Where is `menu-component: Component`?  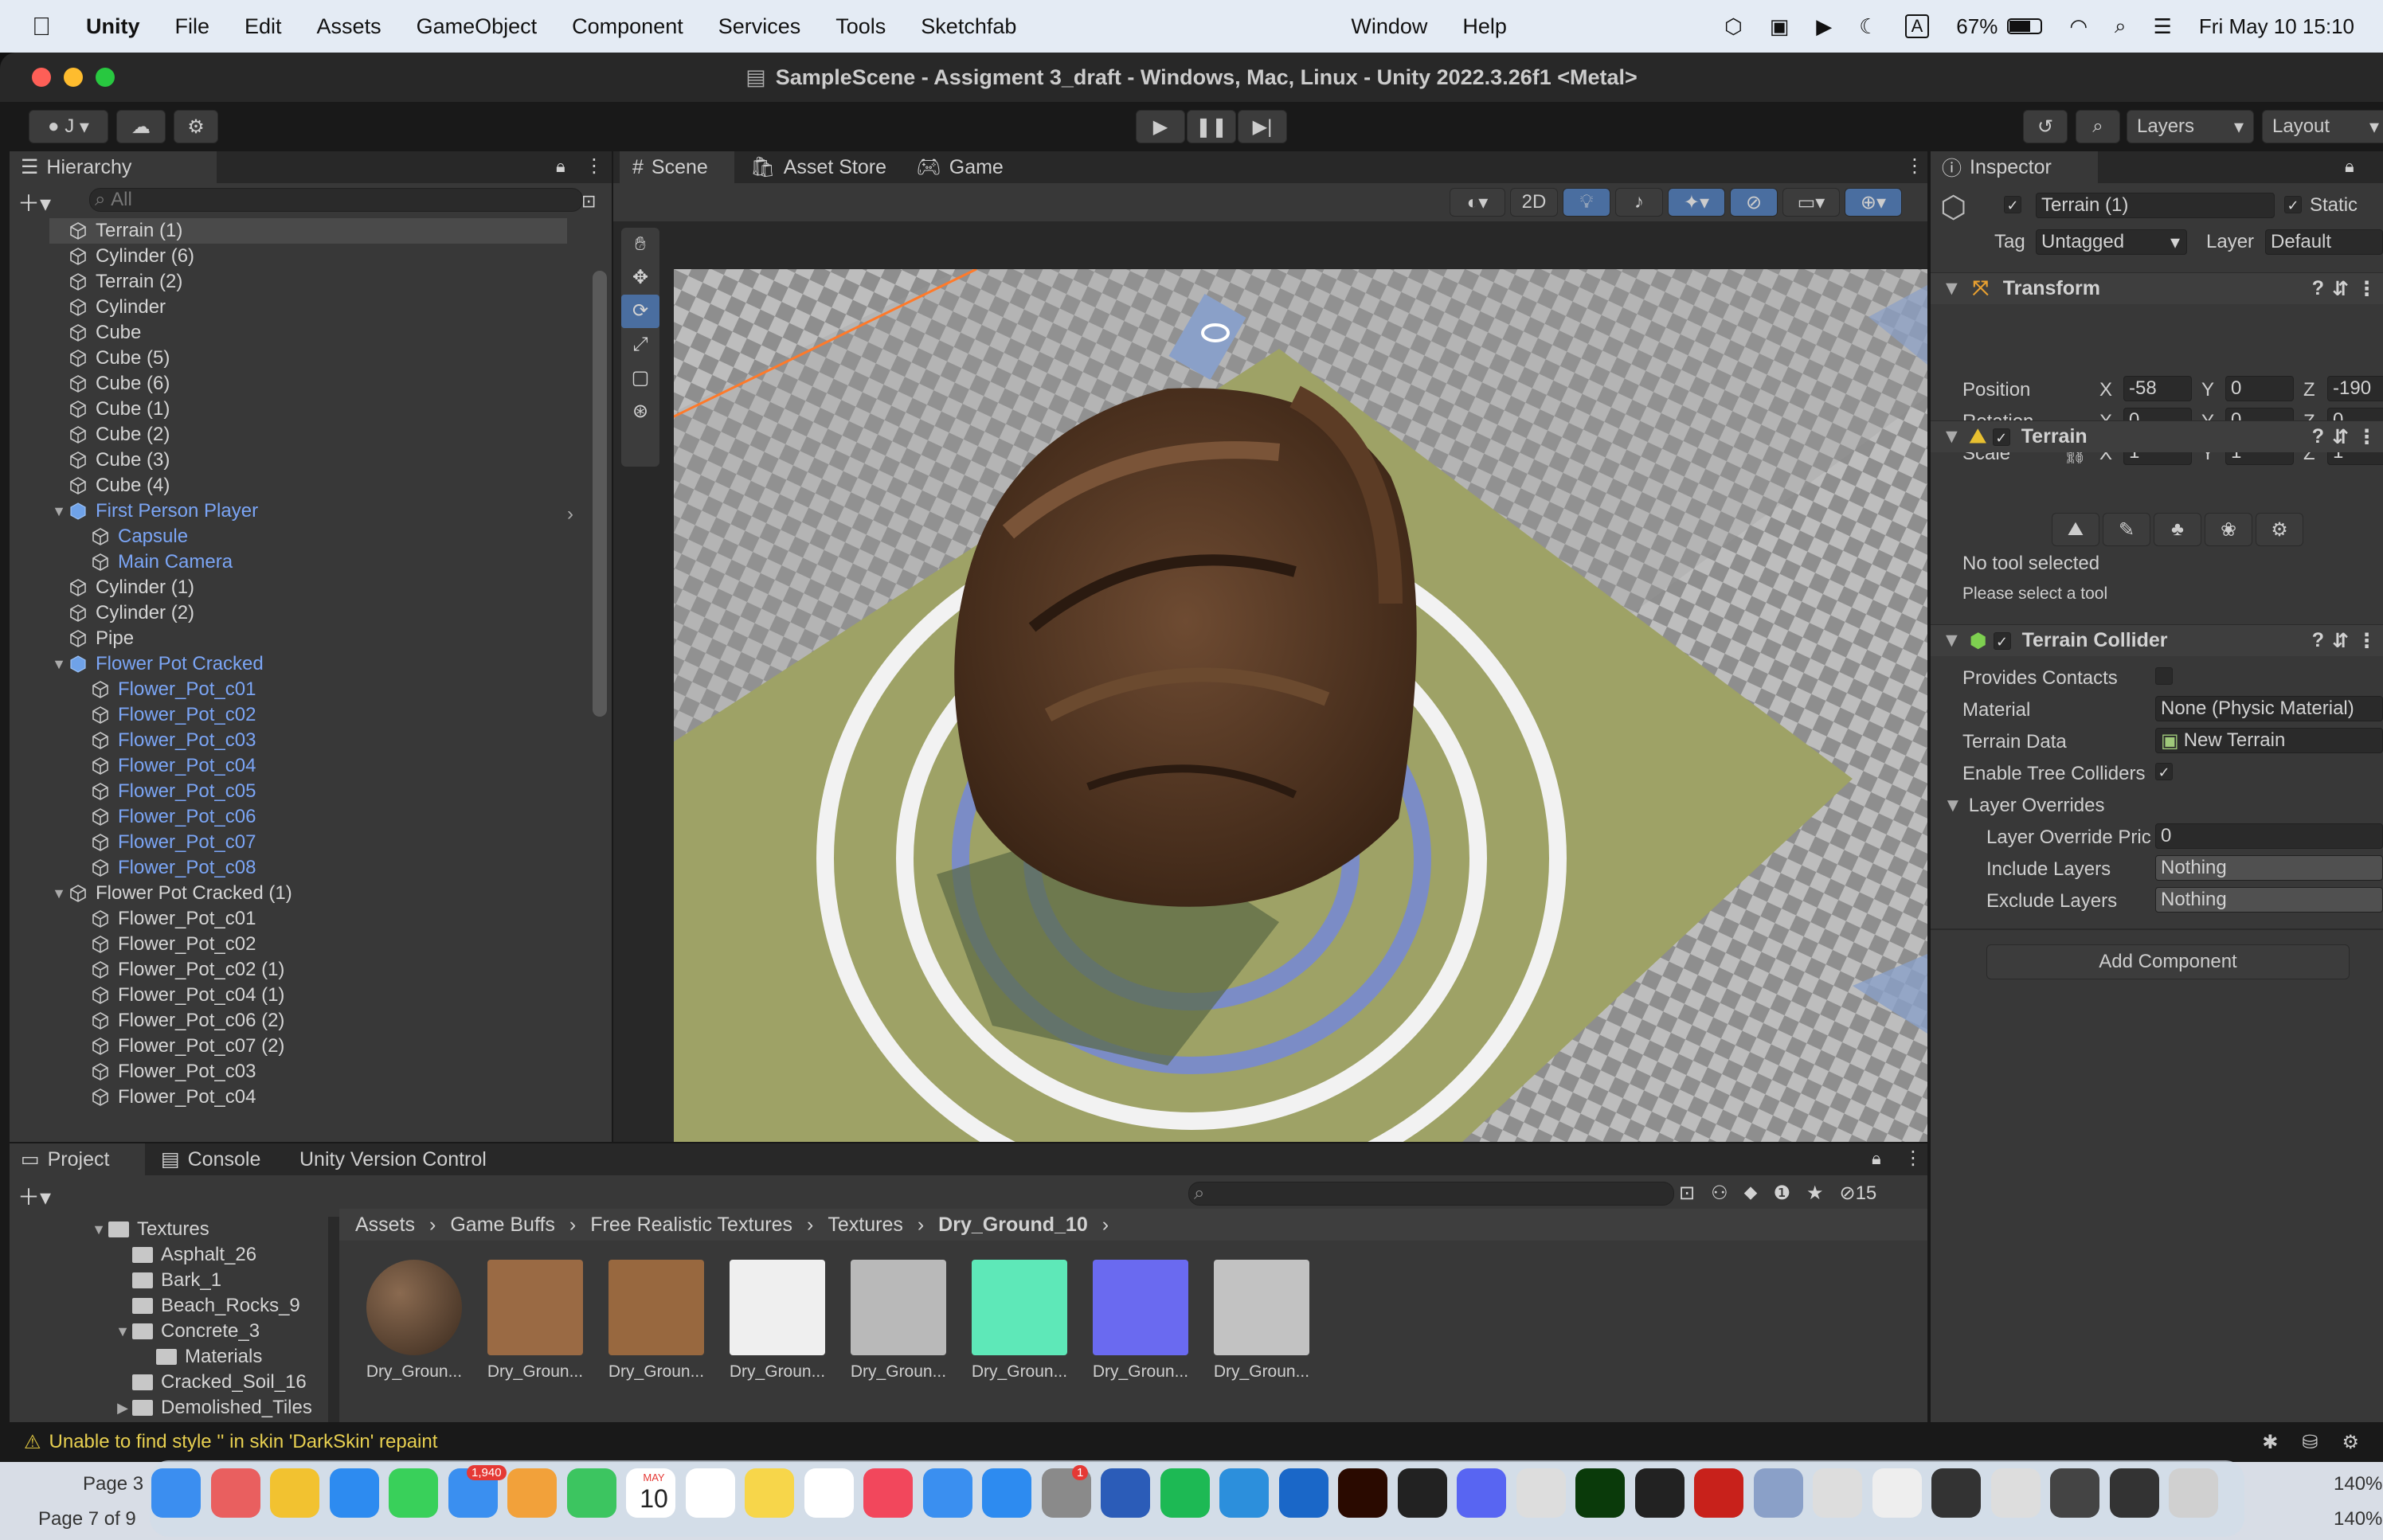
menu-component: Component is located at coordinates (627, 26).